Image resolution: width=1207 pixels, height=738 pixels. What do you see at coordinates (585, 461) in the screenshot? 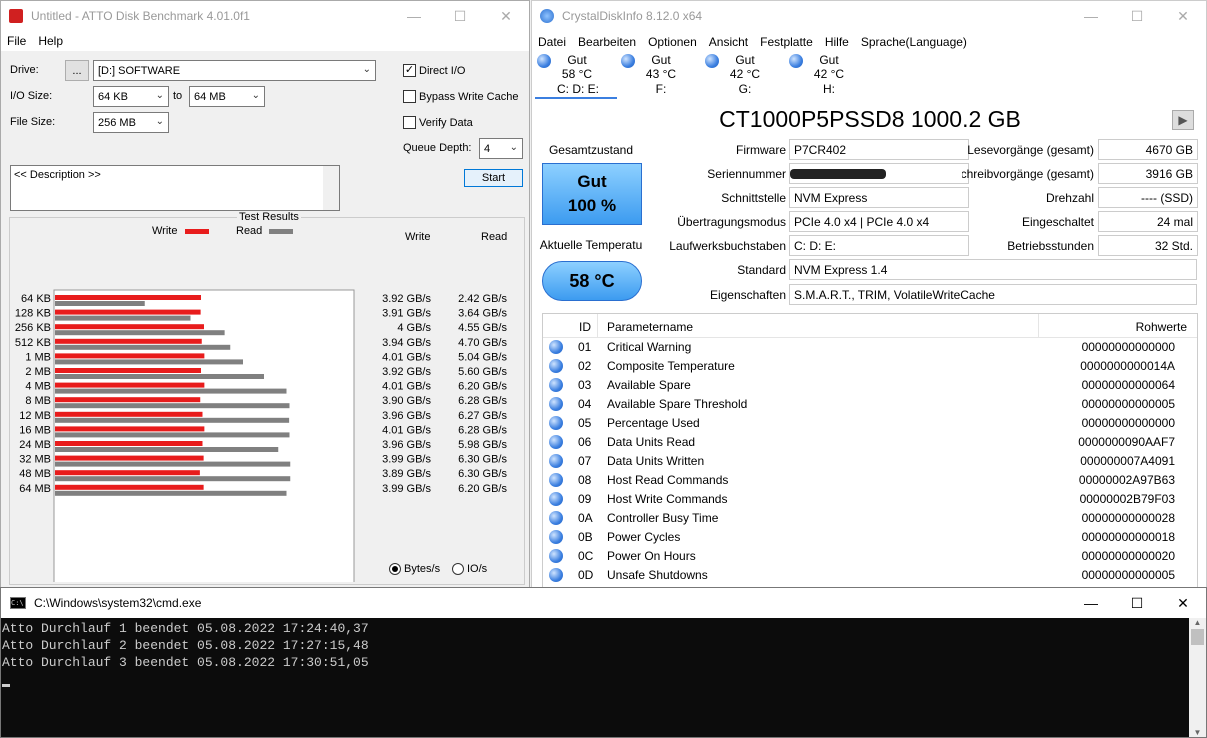
I see `smart-id: 07` at bounding box center [585, 461].